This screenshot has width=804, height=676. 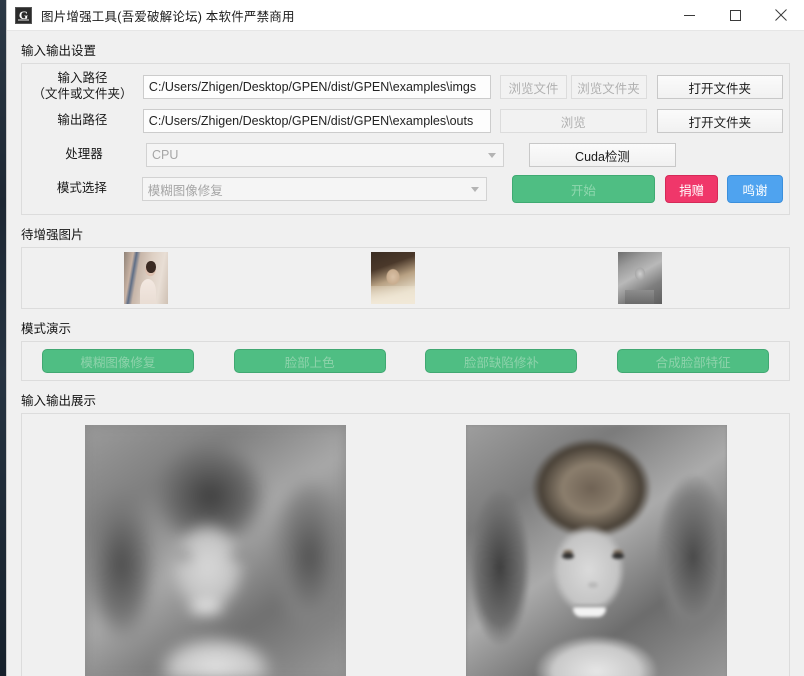 I want to click on thanks-button: 鸣谢, so click(x=755, y=189).